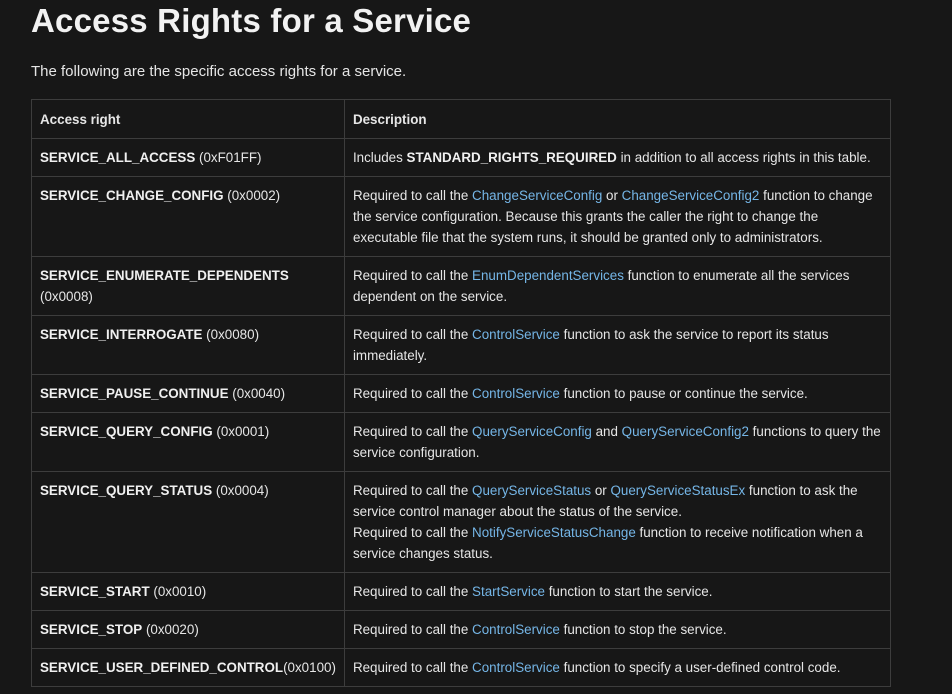 The image size is (952, 694). I want to click on access-right-value: (0x0002), so click(252, 195).